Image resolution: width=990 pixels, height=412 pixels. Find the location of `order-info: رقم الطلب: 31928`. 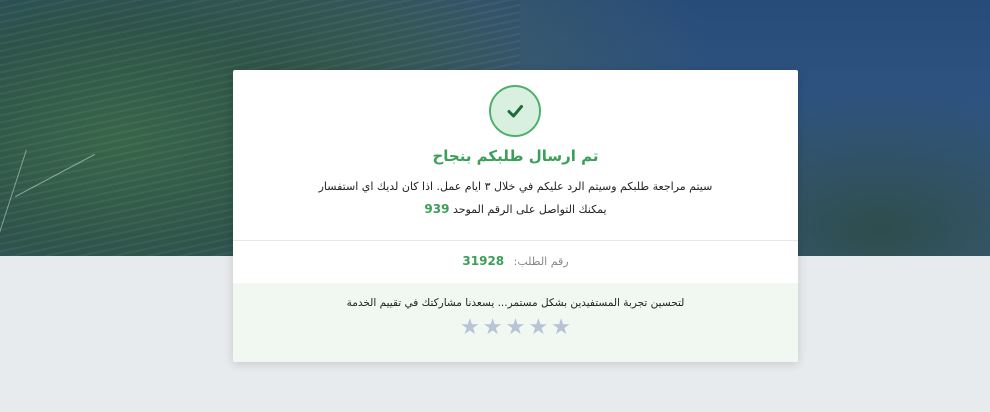

order-info: رقم الطلب: 31928 is located at coordinates (515, 261).